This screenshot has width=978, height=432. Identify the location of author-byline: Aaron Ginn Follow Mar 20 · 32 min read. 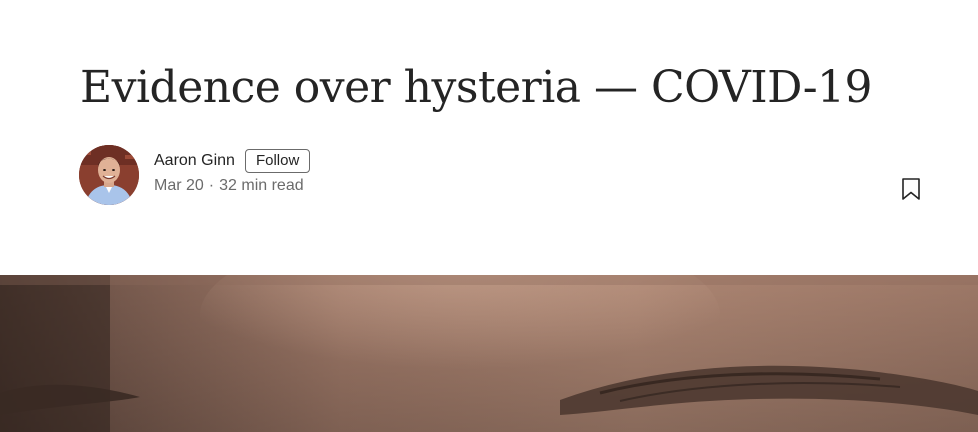
(509, 175).